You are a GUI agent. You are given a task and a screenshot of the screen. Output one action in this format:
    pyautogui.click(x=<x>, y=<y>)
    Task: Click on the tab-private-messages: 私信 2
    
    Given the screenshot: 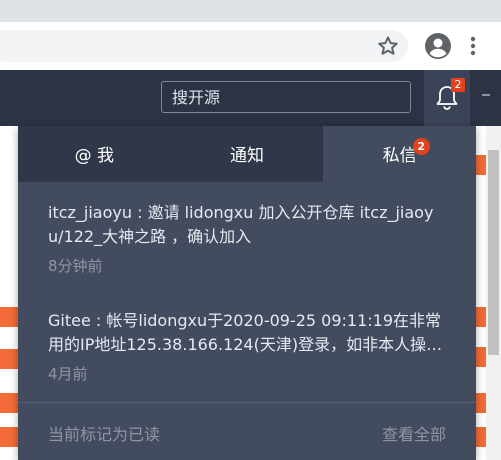 What is the action you would take?
    pyautogui.click(x=400, y=154)
    